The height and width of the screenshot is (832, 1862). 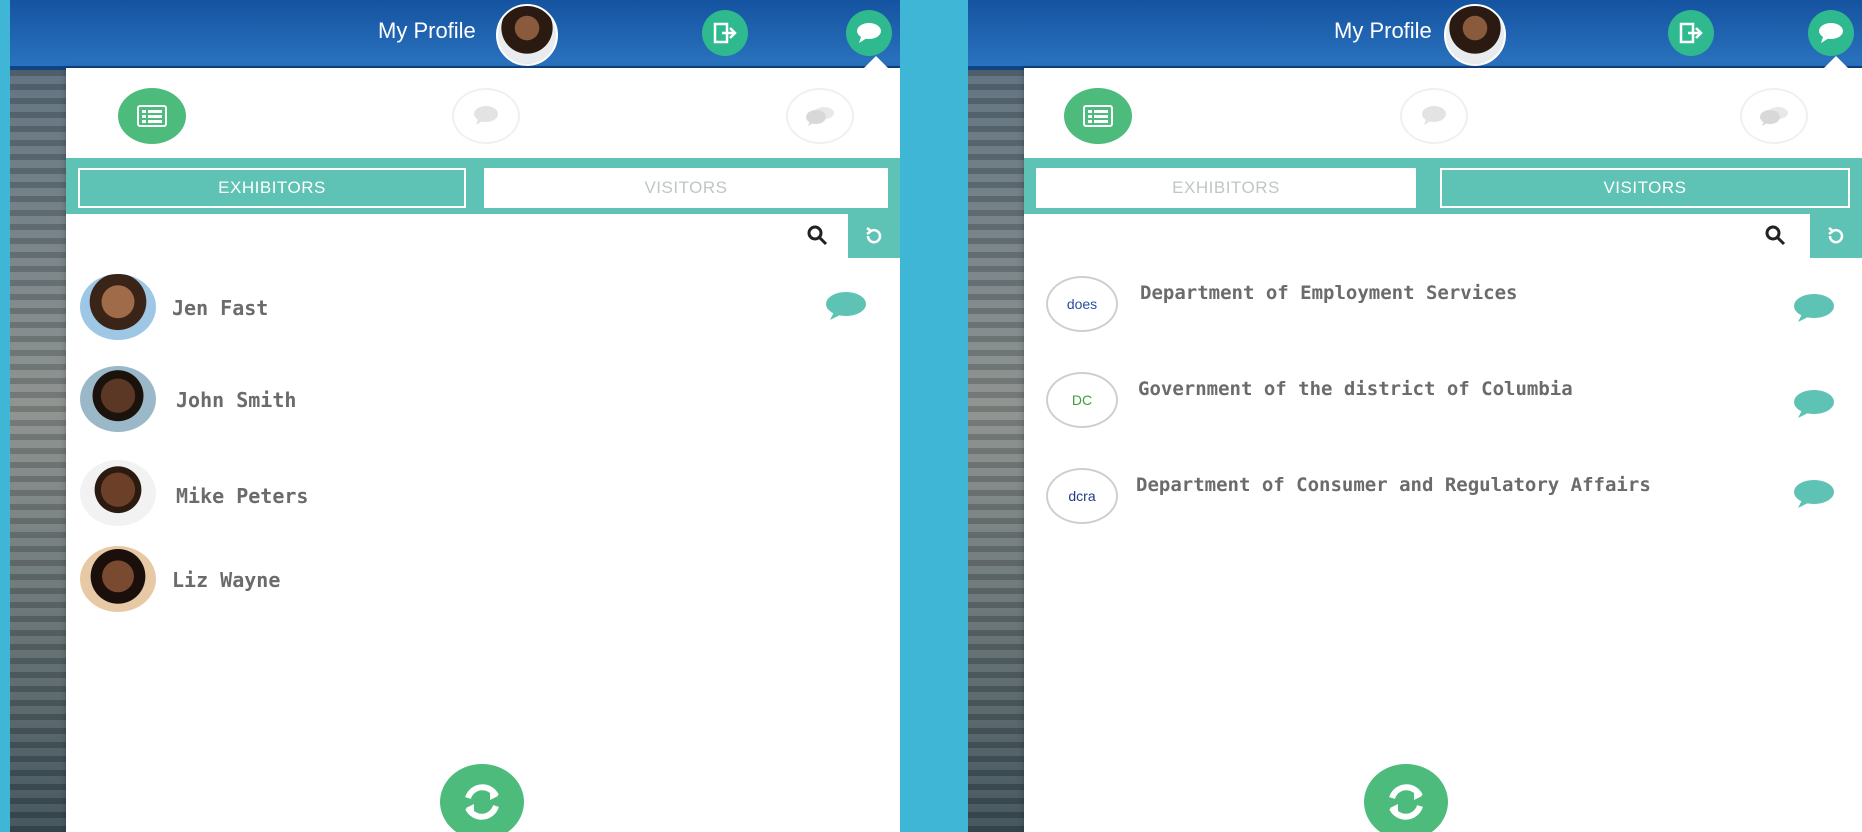 What do you see at coordinates (226, 580) in the screenshot?
I see `person-name: Liz Wayne` at bounding box center [226, 580].